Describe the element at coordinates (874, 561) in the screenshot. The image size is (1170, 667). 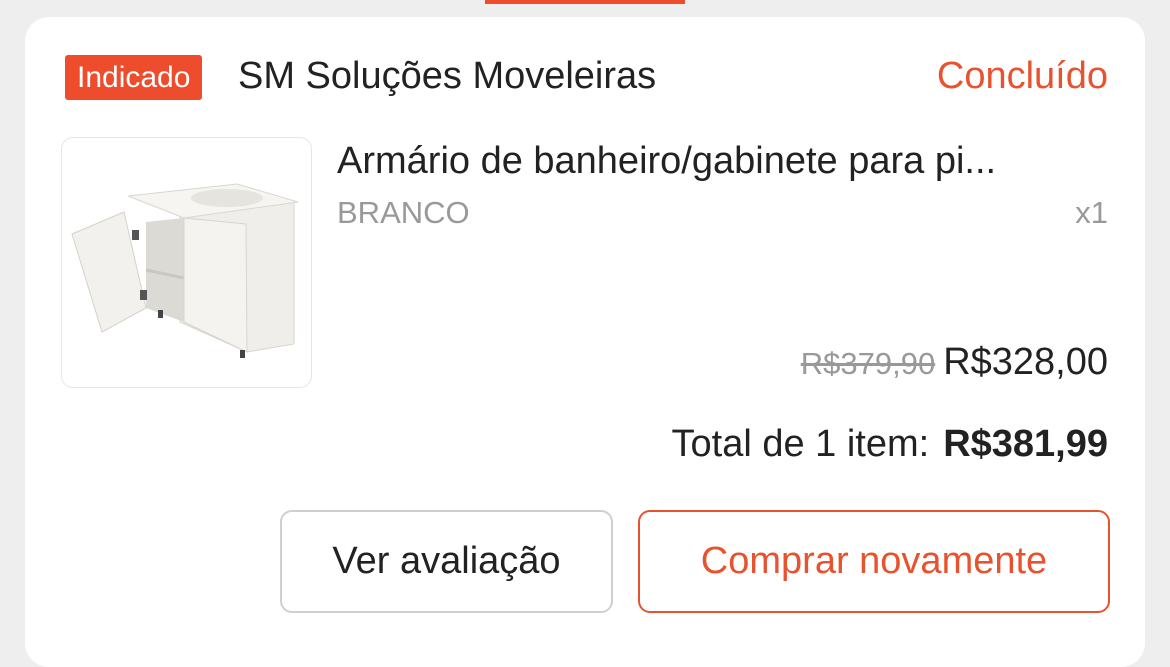
I see `buy-again-button: Comprar novamente` at that location.